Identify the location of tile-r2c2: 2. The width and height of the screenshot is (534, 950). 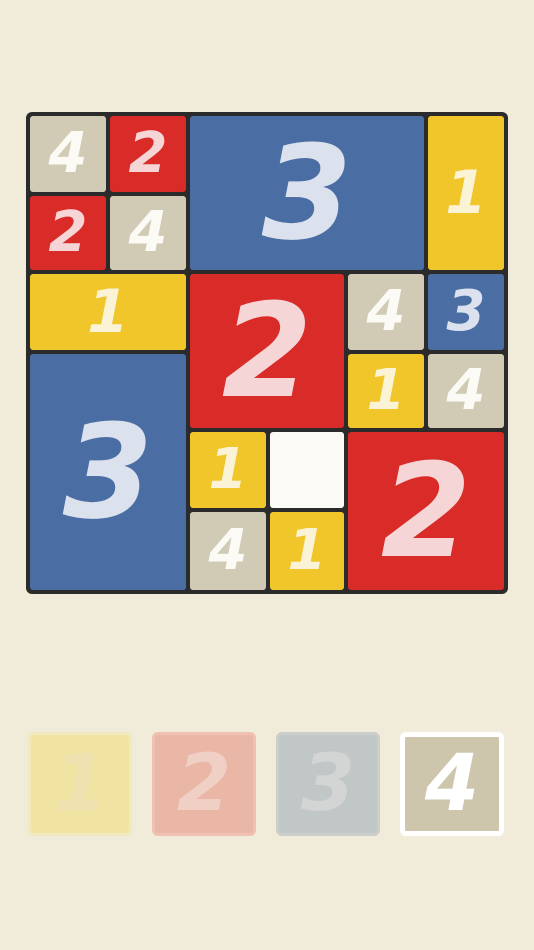
(267, 351).